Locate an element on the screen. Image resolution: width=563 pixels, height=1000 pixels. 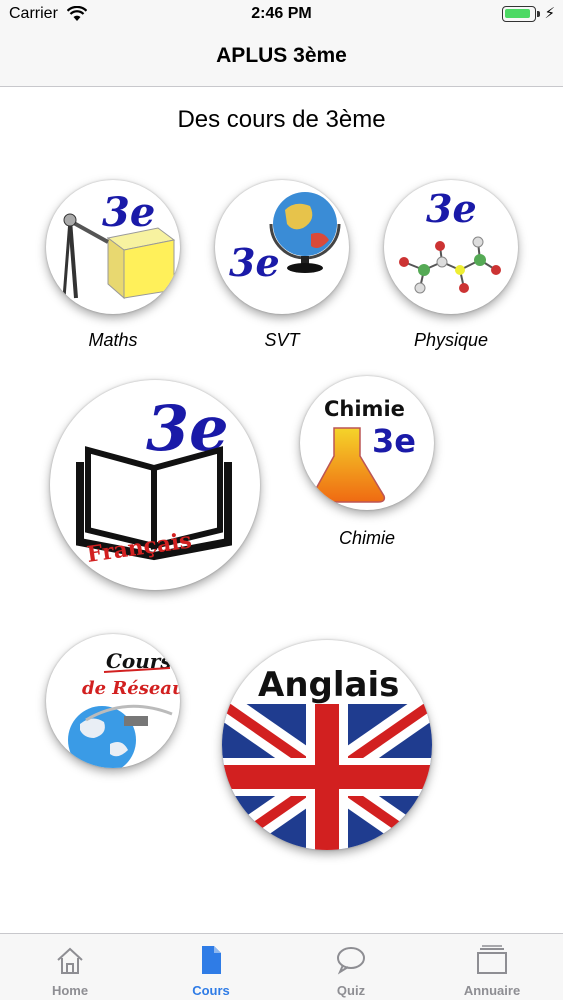
battery-tip is located at coordinates (538, 14).